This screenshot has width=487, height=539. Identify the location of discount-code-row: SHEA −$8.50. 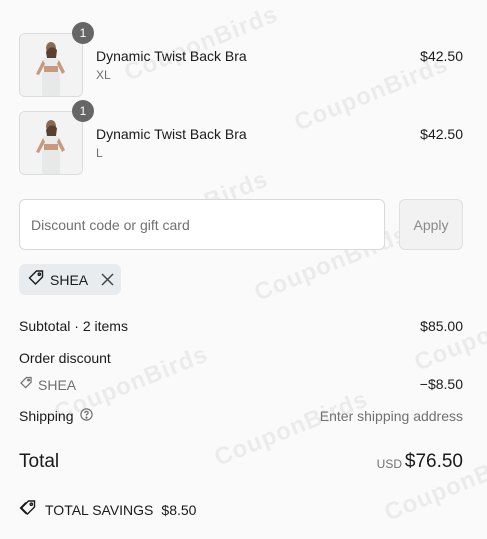
(241, 384).